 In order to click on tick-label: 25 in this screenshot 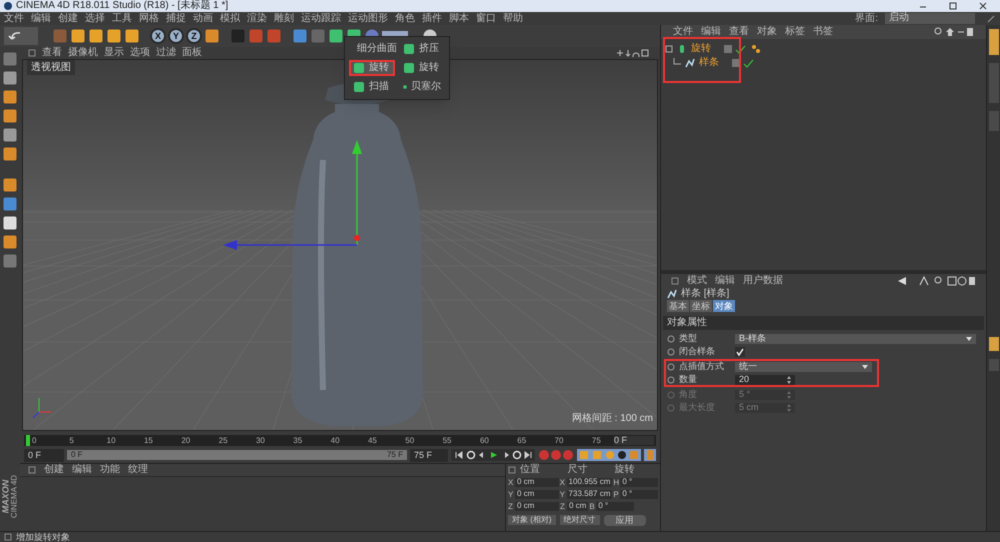, I will do `click(223, 440)`.